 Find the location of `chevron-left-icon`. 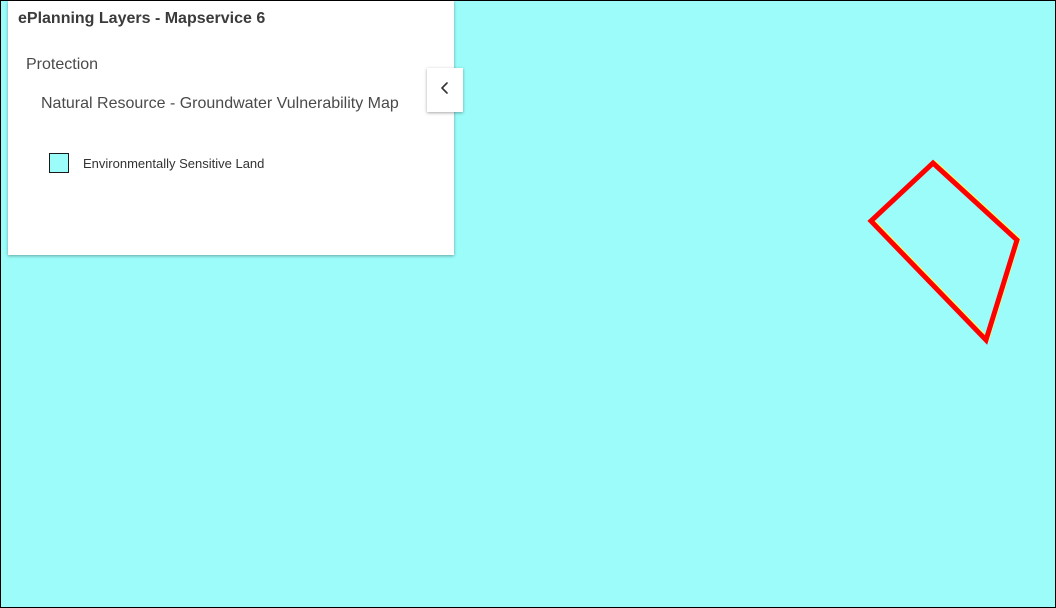

chevron-left-icon is located at coordinates (445, 90).